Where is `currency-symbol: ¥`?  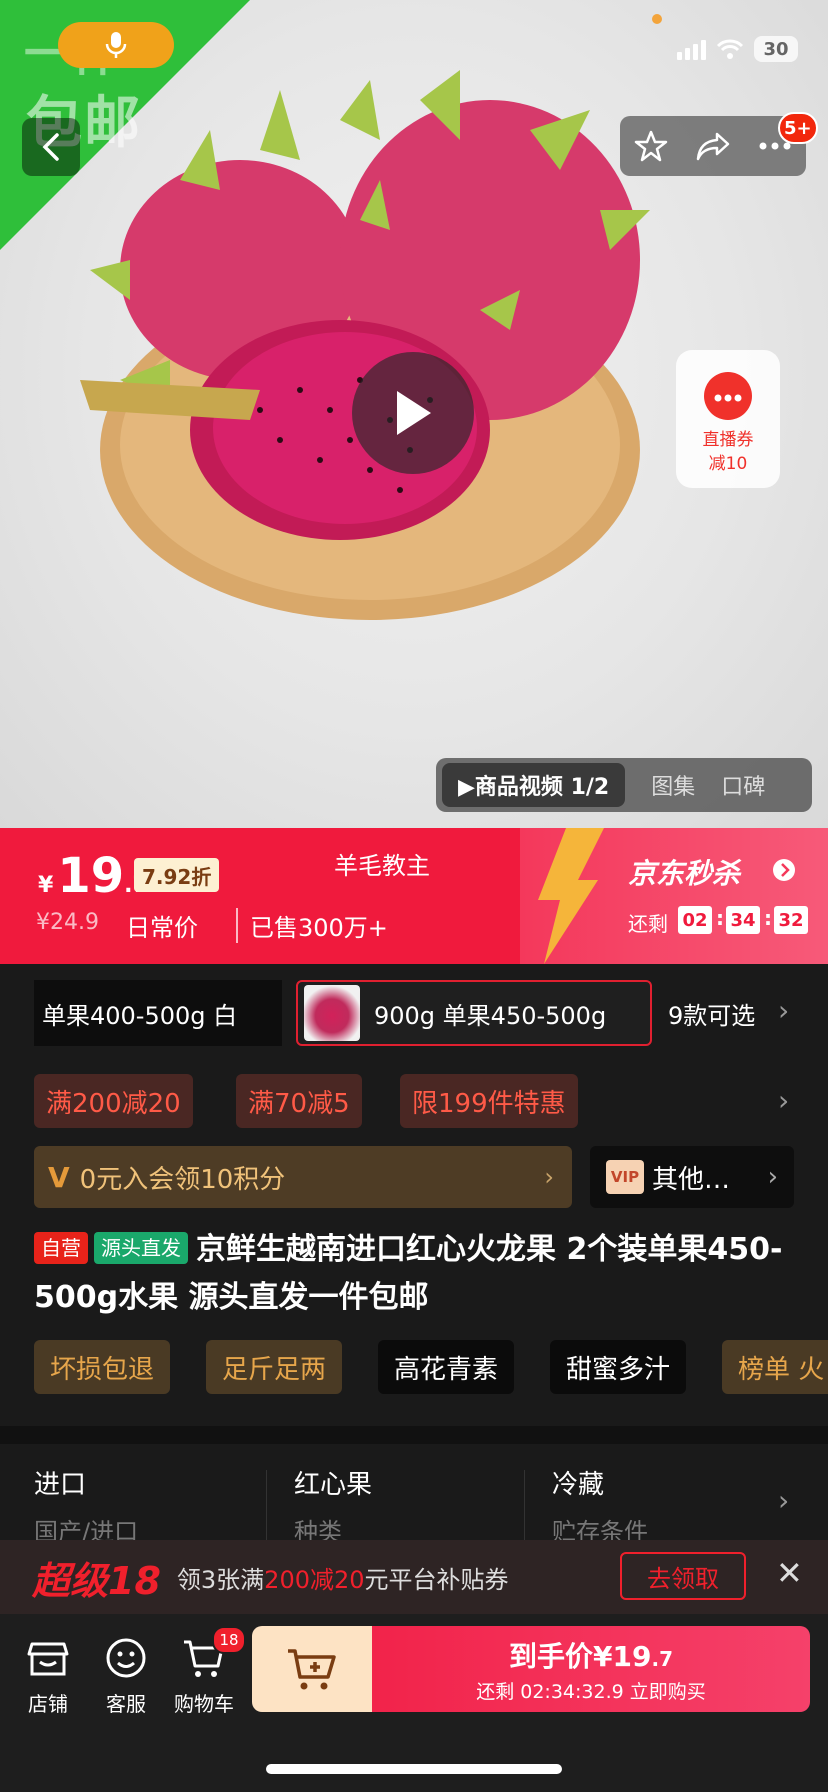 currency-symbol: ¥ is located at coordinates (46, 885).